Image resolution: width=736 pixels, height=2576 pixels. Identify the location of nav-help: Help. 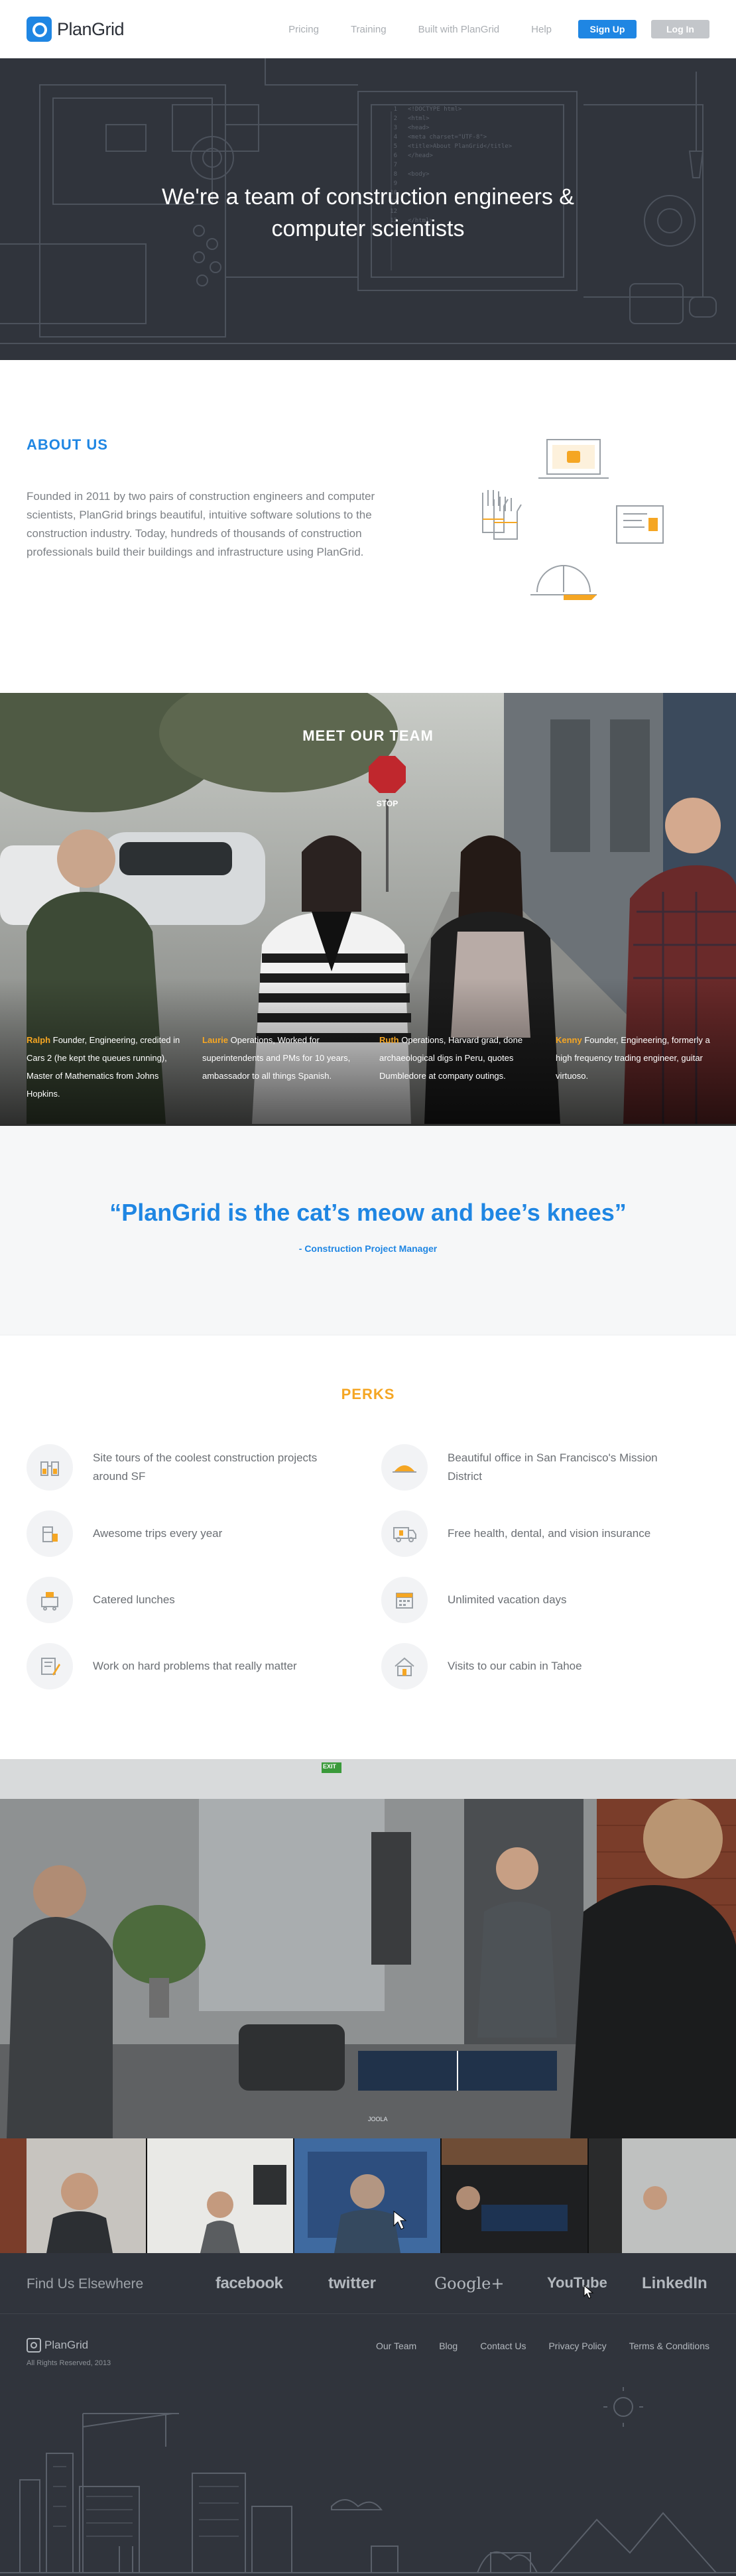
(541, 29).